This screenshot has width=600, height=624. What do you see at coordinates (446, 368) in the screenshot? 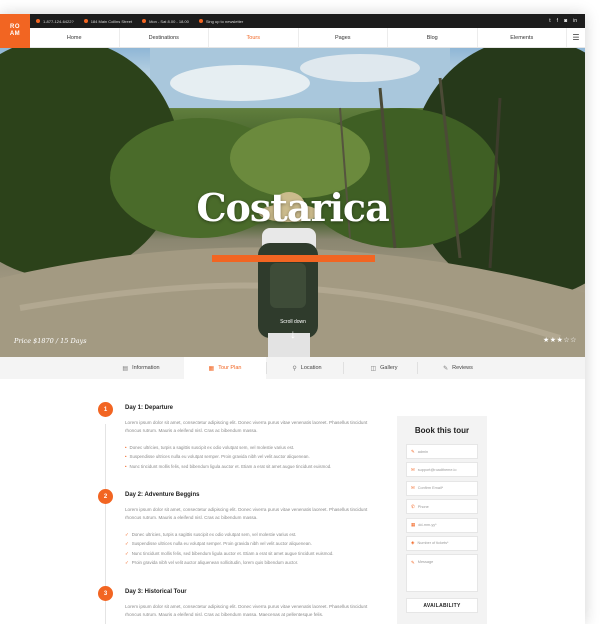
I see `chat-icon: ✎` at bounding box center [446, 368].